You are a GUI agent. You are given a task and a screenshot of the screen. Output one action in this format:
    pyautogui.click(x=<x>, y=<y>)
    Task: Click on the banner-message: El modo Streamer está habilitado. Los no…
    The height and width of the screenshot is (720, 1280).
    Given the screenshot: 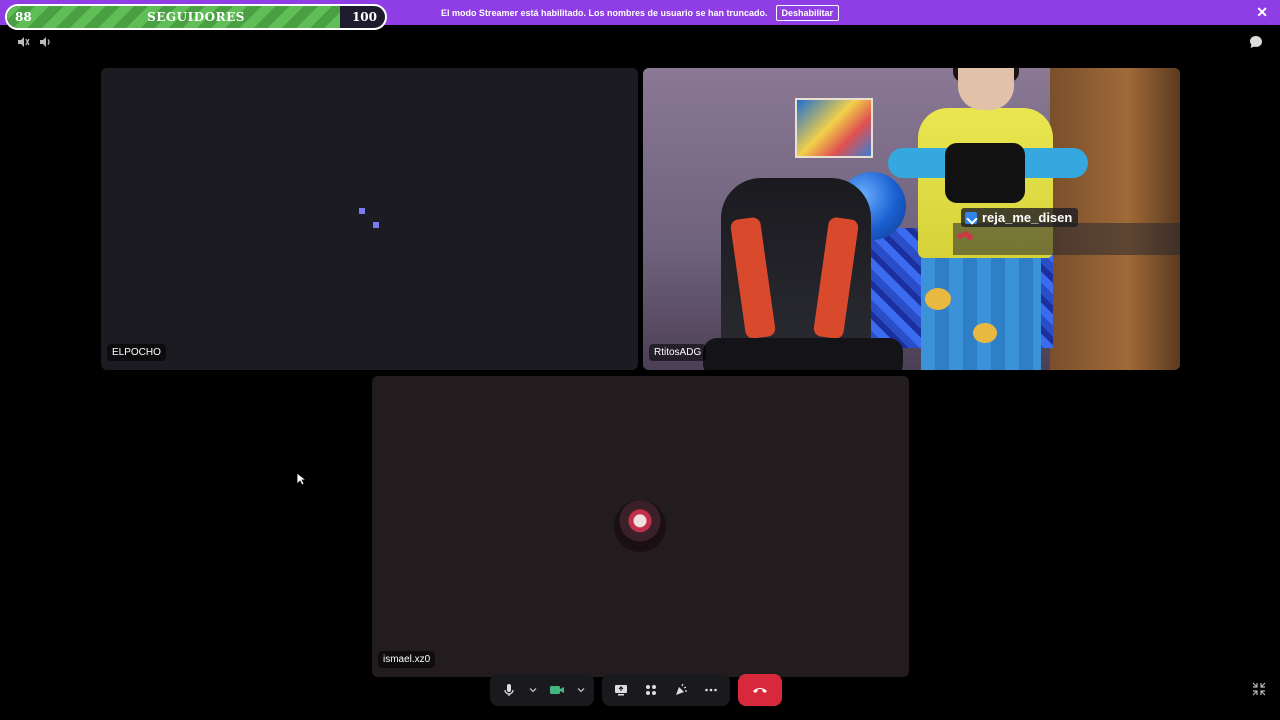 What is the action you would take?
    pyautogui.click(x=604, y=12)
    